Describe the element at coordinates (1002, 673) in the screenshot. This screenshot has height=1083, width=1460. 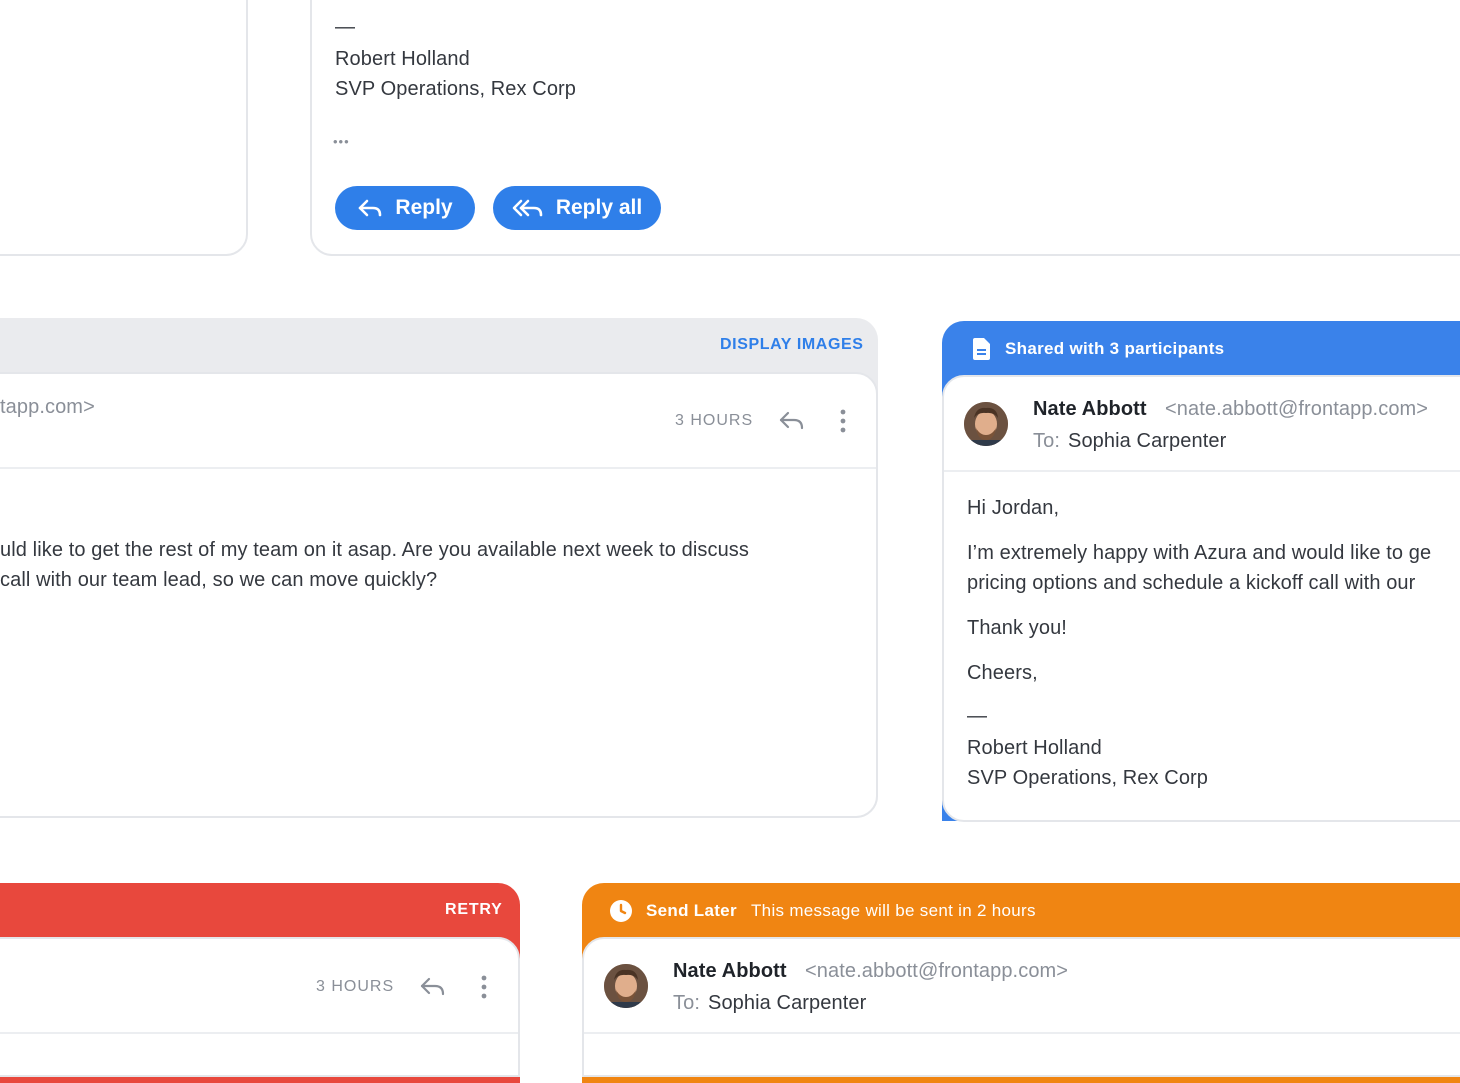
I see `closing-line: Cheers,` at that location.